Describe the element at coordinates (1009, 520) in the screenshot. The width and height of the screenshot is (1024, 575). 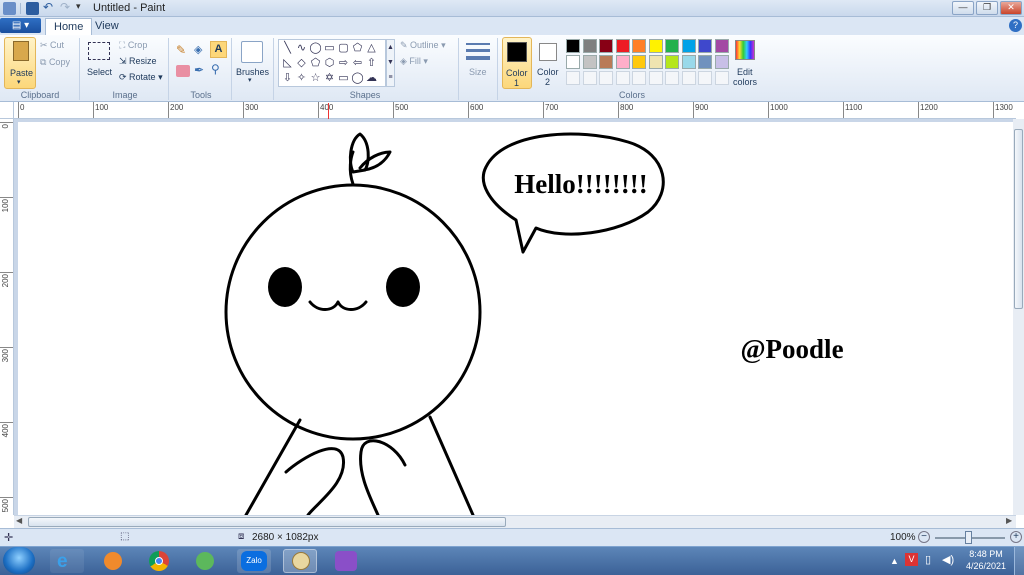
I see `scroll-right-icon: ▶` at that location.